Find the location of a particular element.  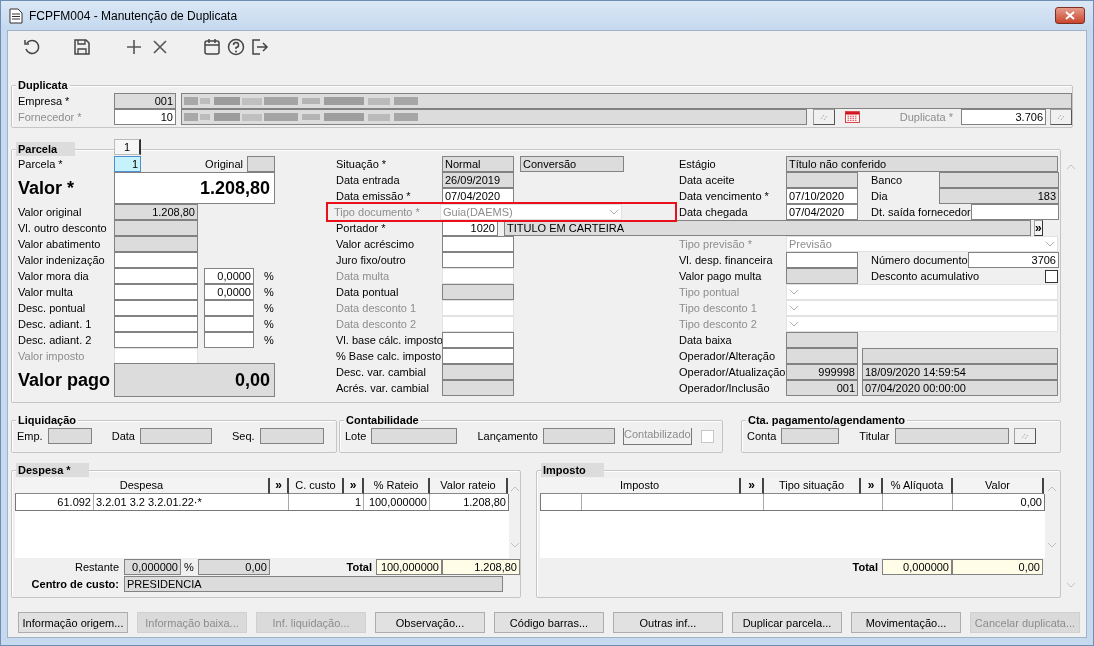

amount-field: 1.208,80 is located at coordinates (194, 188).